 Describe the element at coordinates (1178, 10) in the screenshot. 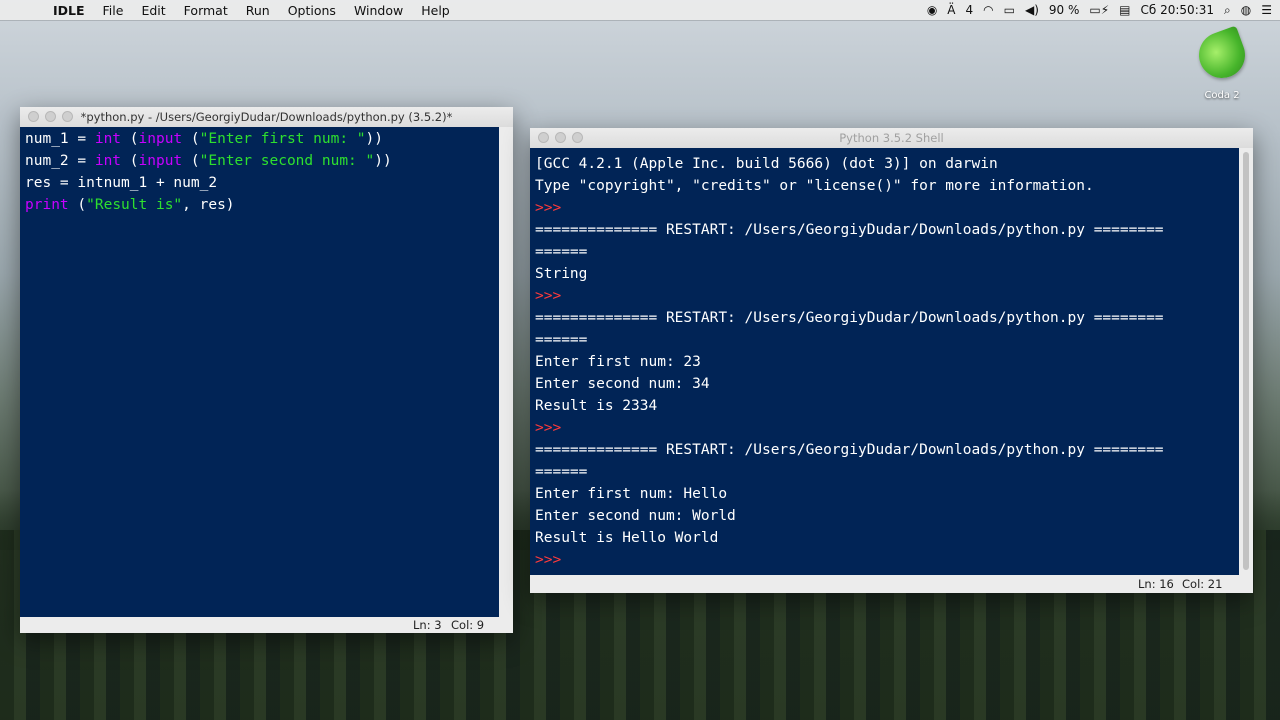

I see `clock: Сб 20:50:31` at that location.